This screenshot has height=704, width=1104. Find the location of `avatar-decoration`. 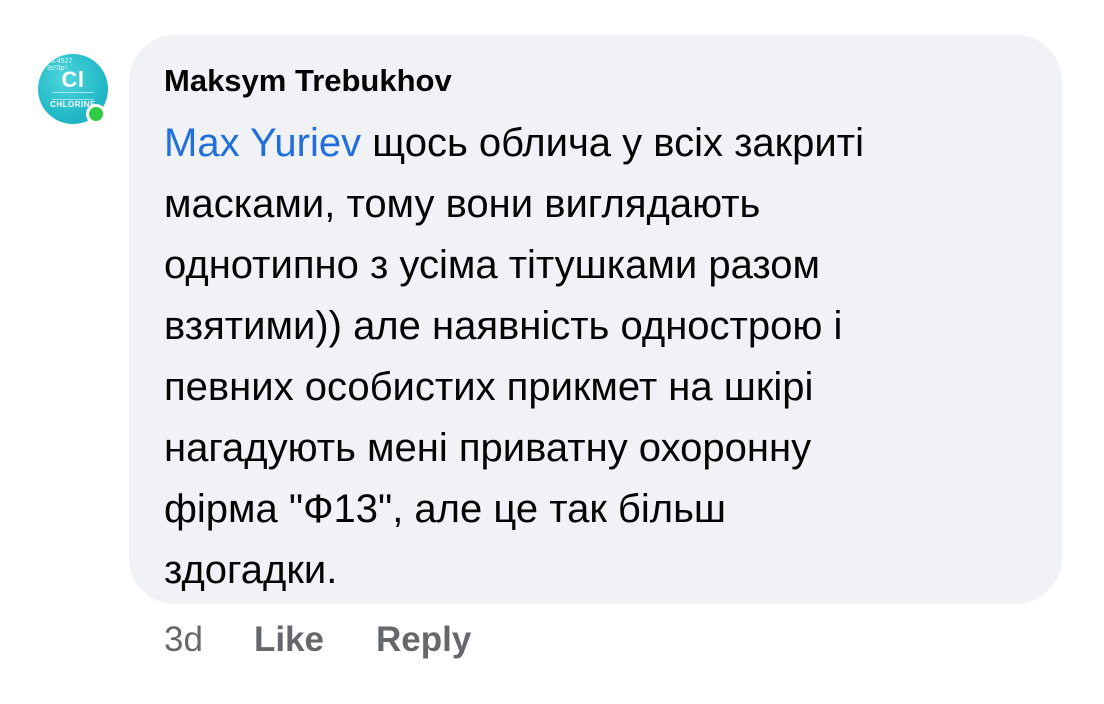

avatar-decoration is located at coordinates (73, 96).